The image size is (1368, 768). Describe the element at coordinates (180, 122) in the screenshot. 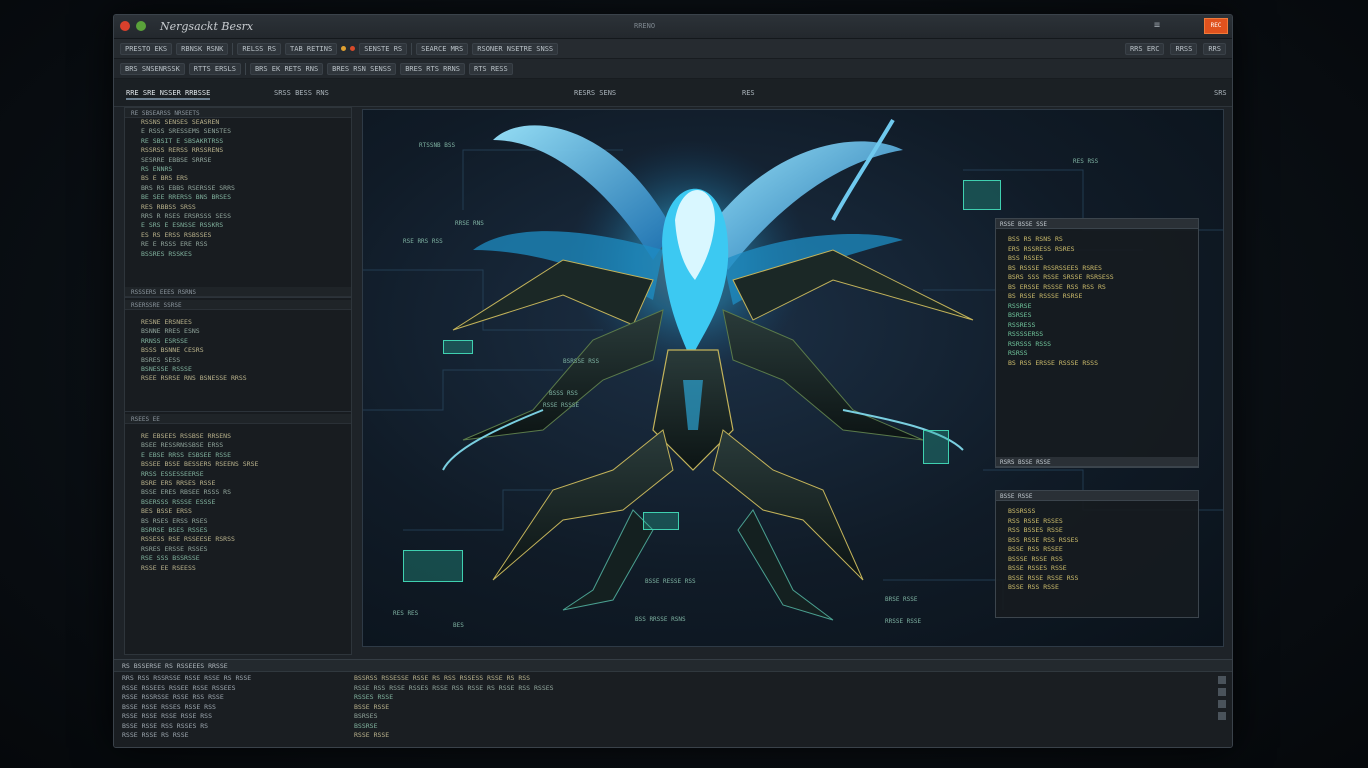

I see `outline-line: RSSNS SENSES SEASREN` at that location.